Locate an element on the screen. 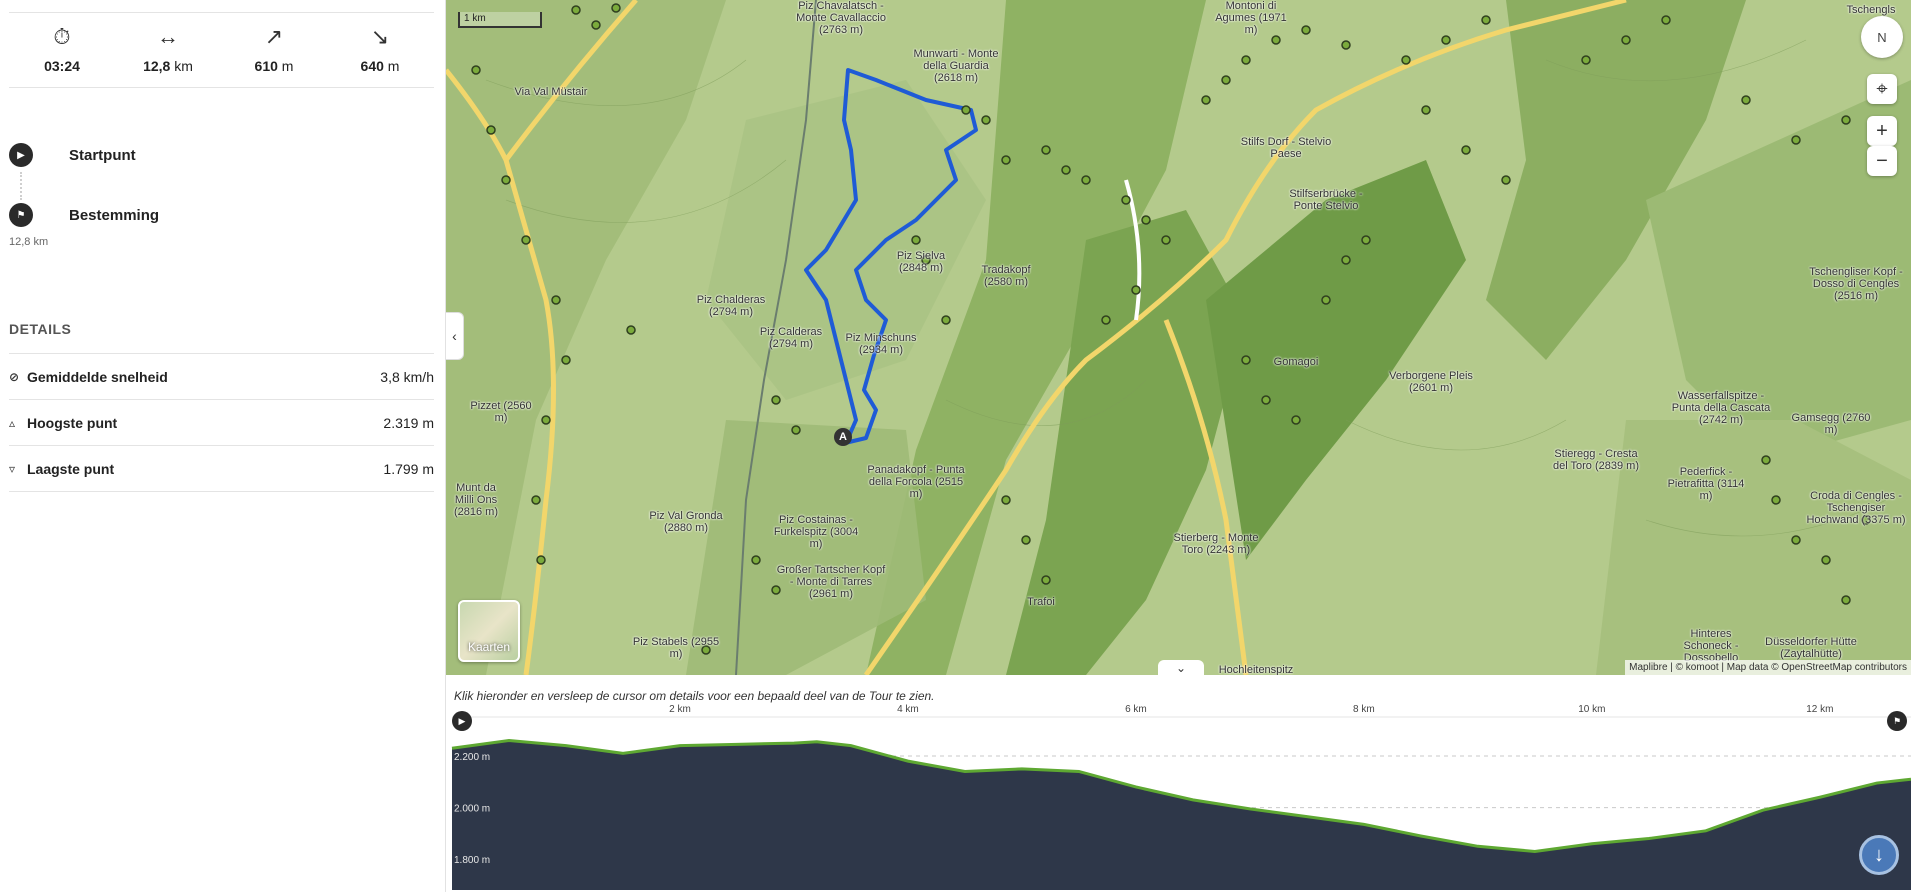  stat-ascent-unit: m is located at coordinates (287, 66).